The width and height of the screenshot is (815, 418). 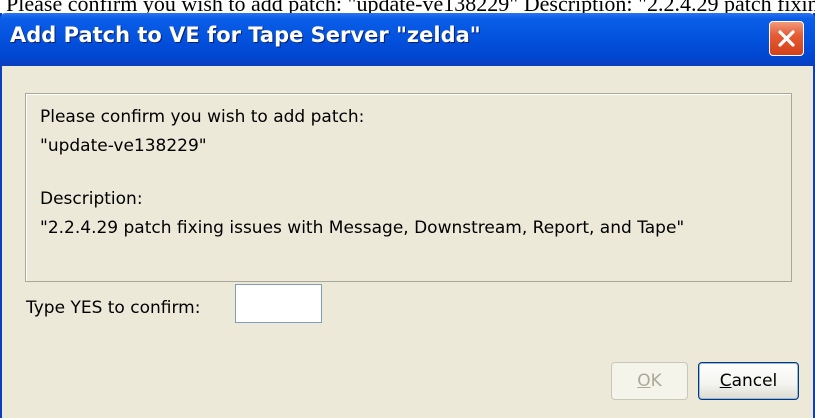 I want to click on confirm-label: Type YES to confirm:, so click(x=113, y=308).